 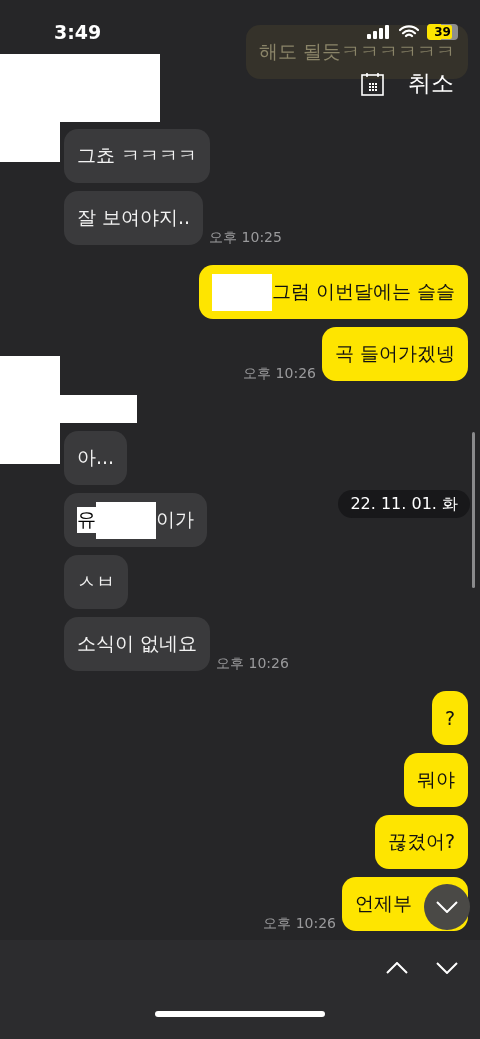 What do you see at coordinates (449, 718) in the screenshot?
I see `message-bubble: ?` at bounding box center [449, 718].